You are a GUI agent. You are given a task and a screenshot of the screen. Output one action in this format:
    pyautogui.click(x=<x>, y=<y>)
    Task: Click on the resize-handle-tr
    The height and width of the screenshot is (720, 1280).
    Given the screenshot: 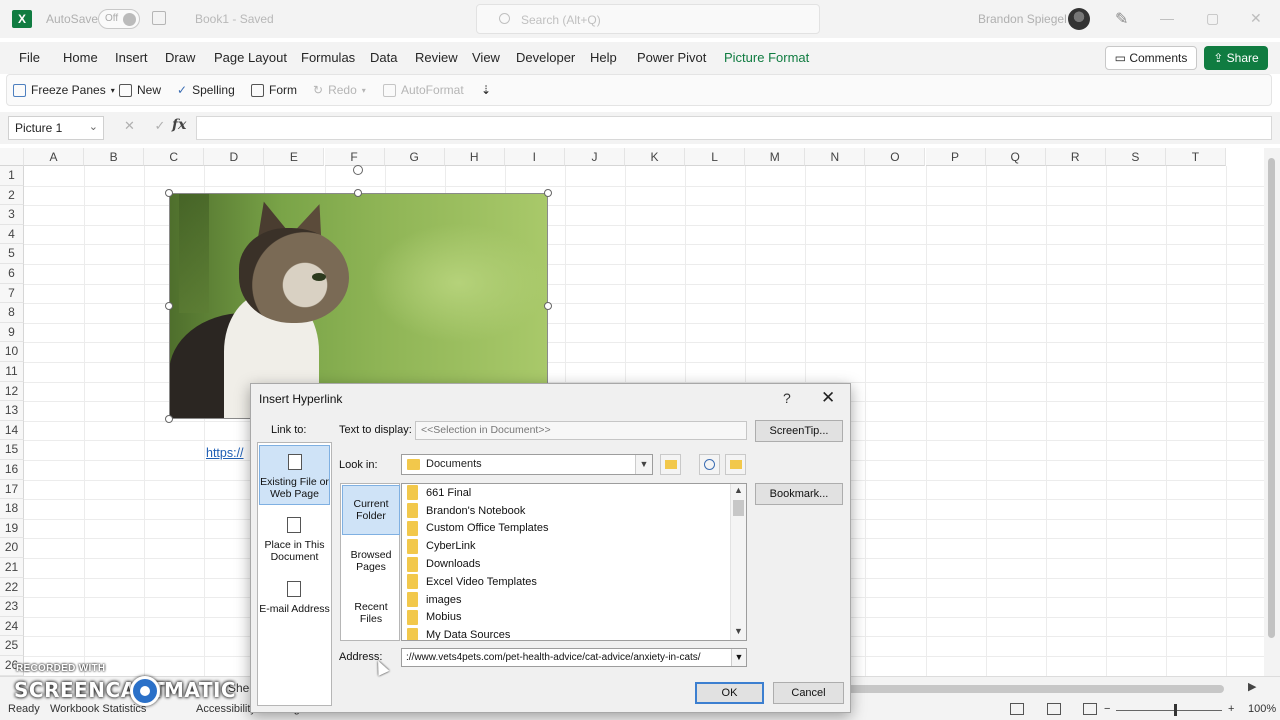 What is the action you would take?
    pyautogui.click(x=548, y=193)
    